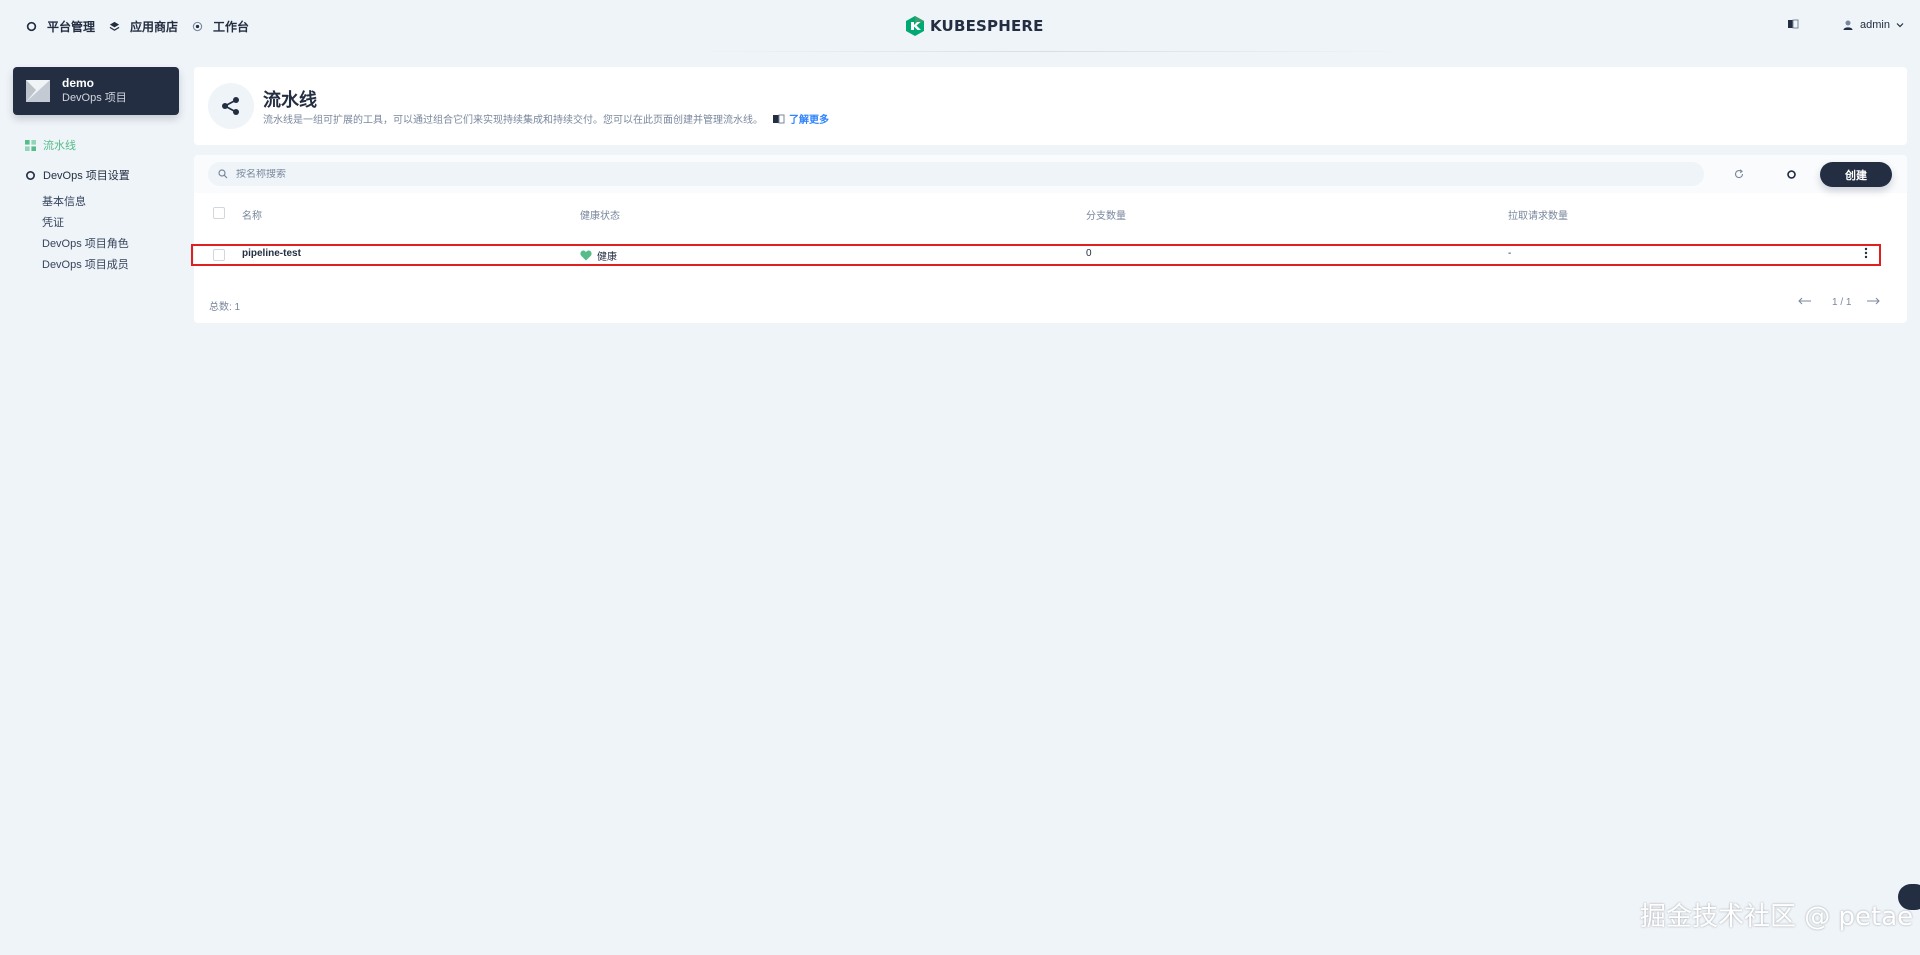 This screenshot has width=1920, height=955. What do you see at coordinates (219, 255) in the screenshot?
I see `row-checkbox` at bounding box center [219, 255].